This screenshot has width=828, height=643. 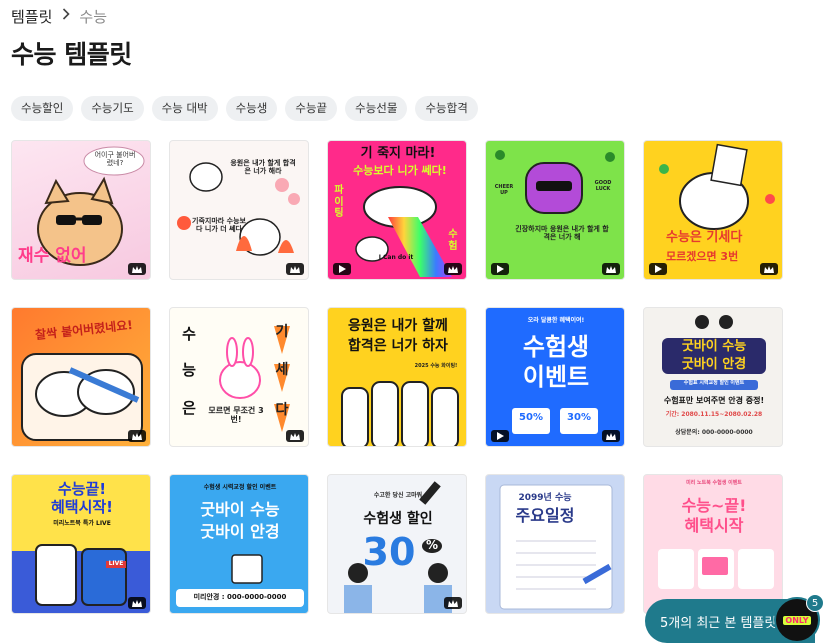 I want to click on card-text: 기 죽지 마라!, so click(x=398, y=153).